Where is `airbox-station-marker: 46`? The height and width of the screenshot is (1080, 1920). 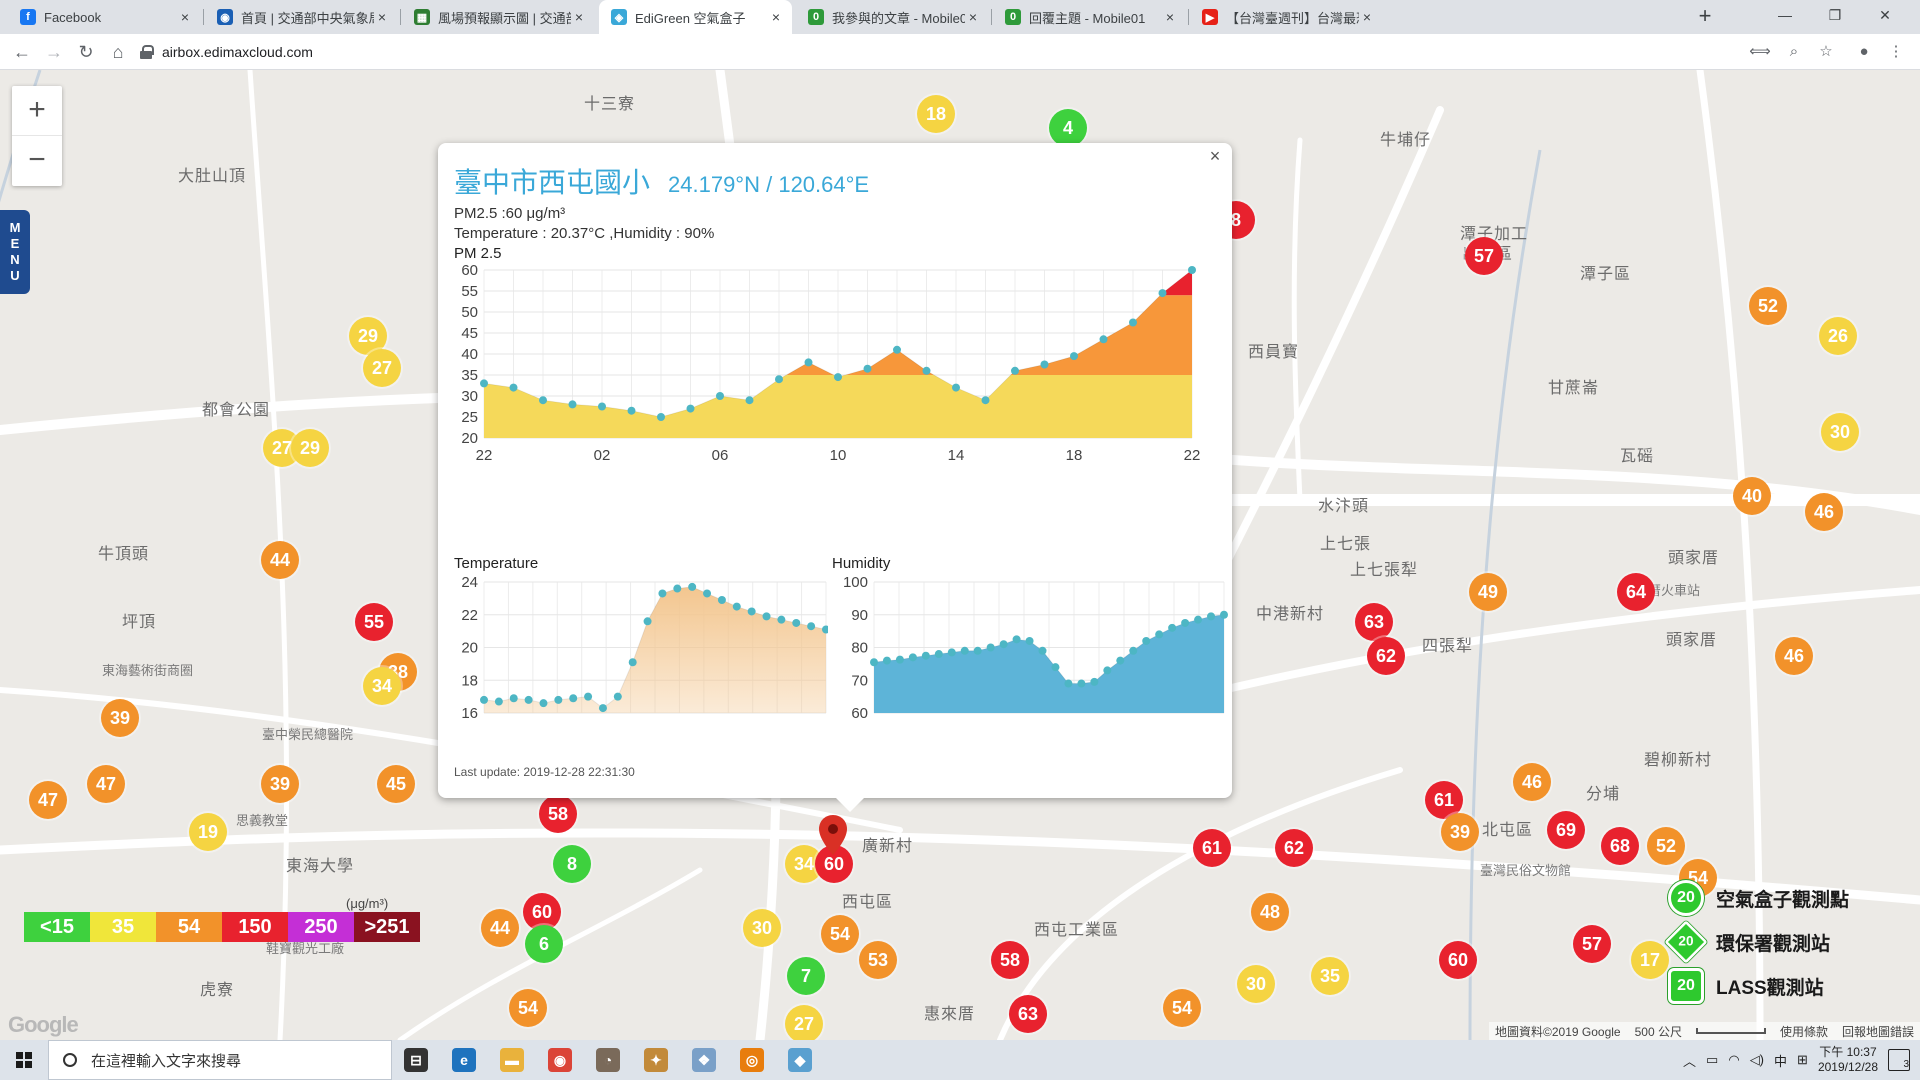
airbox-station-marker: 46 is located at coordinates (1794, 656).